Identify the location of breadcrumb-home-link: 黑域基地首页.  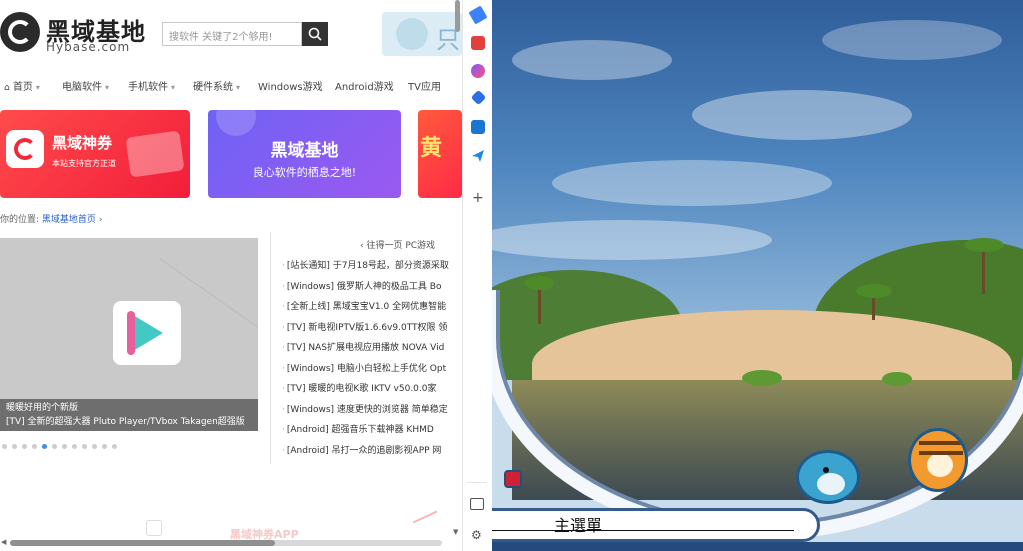
(69, 220).